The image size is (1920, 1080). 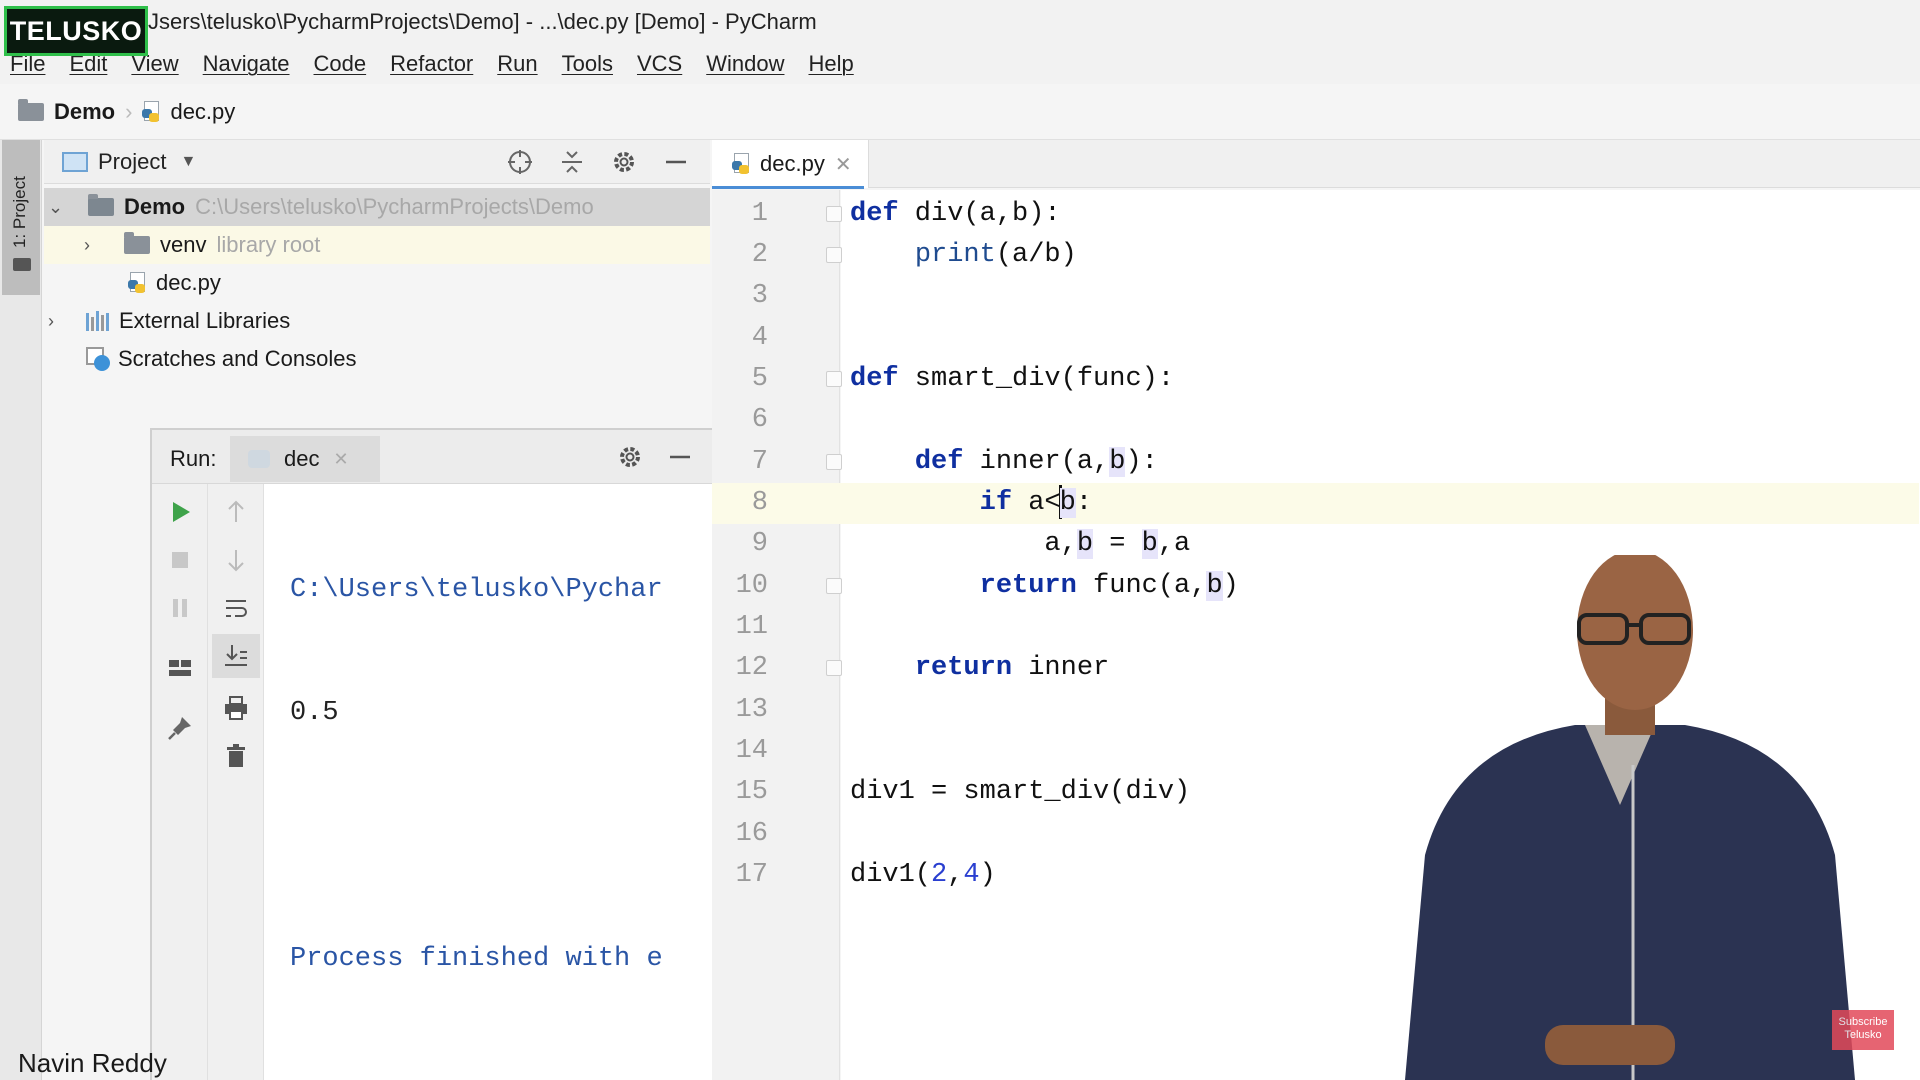 What do you see at coordinates (92, 1063) in the screenshot?
I see `presenter-name-caption: Navin Reddy` at bounding box center [92, 1063].